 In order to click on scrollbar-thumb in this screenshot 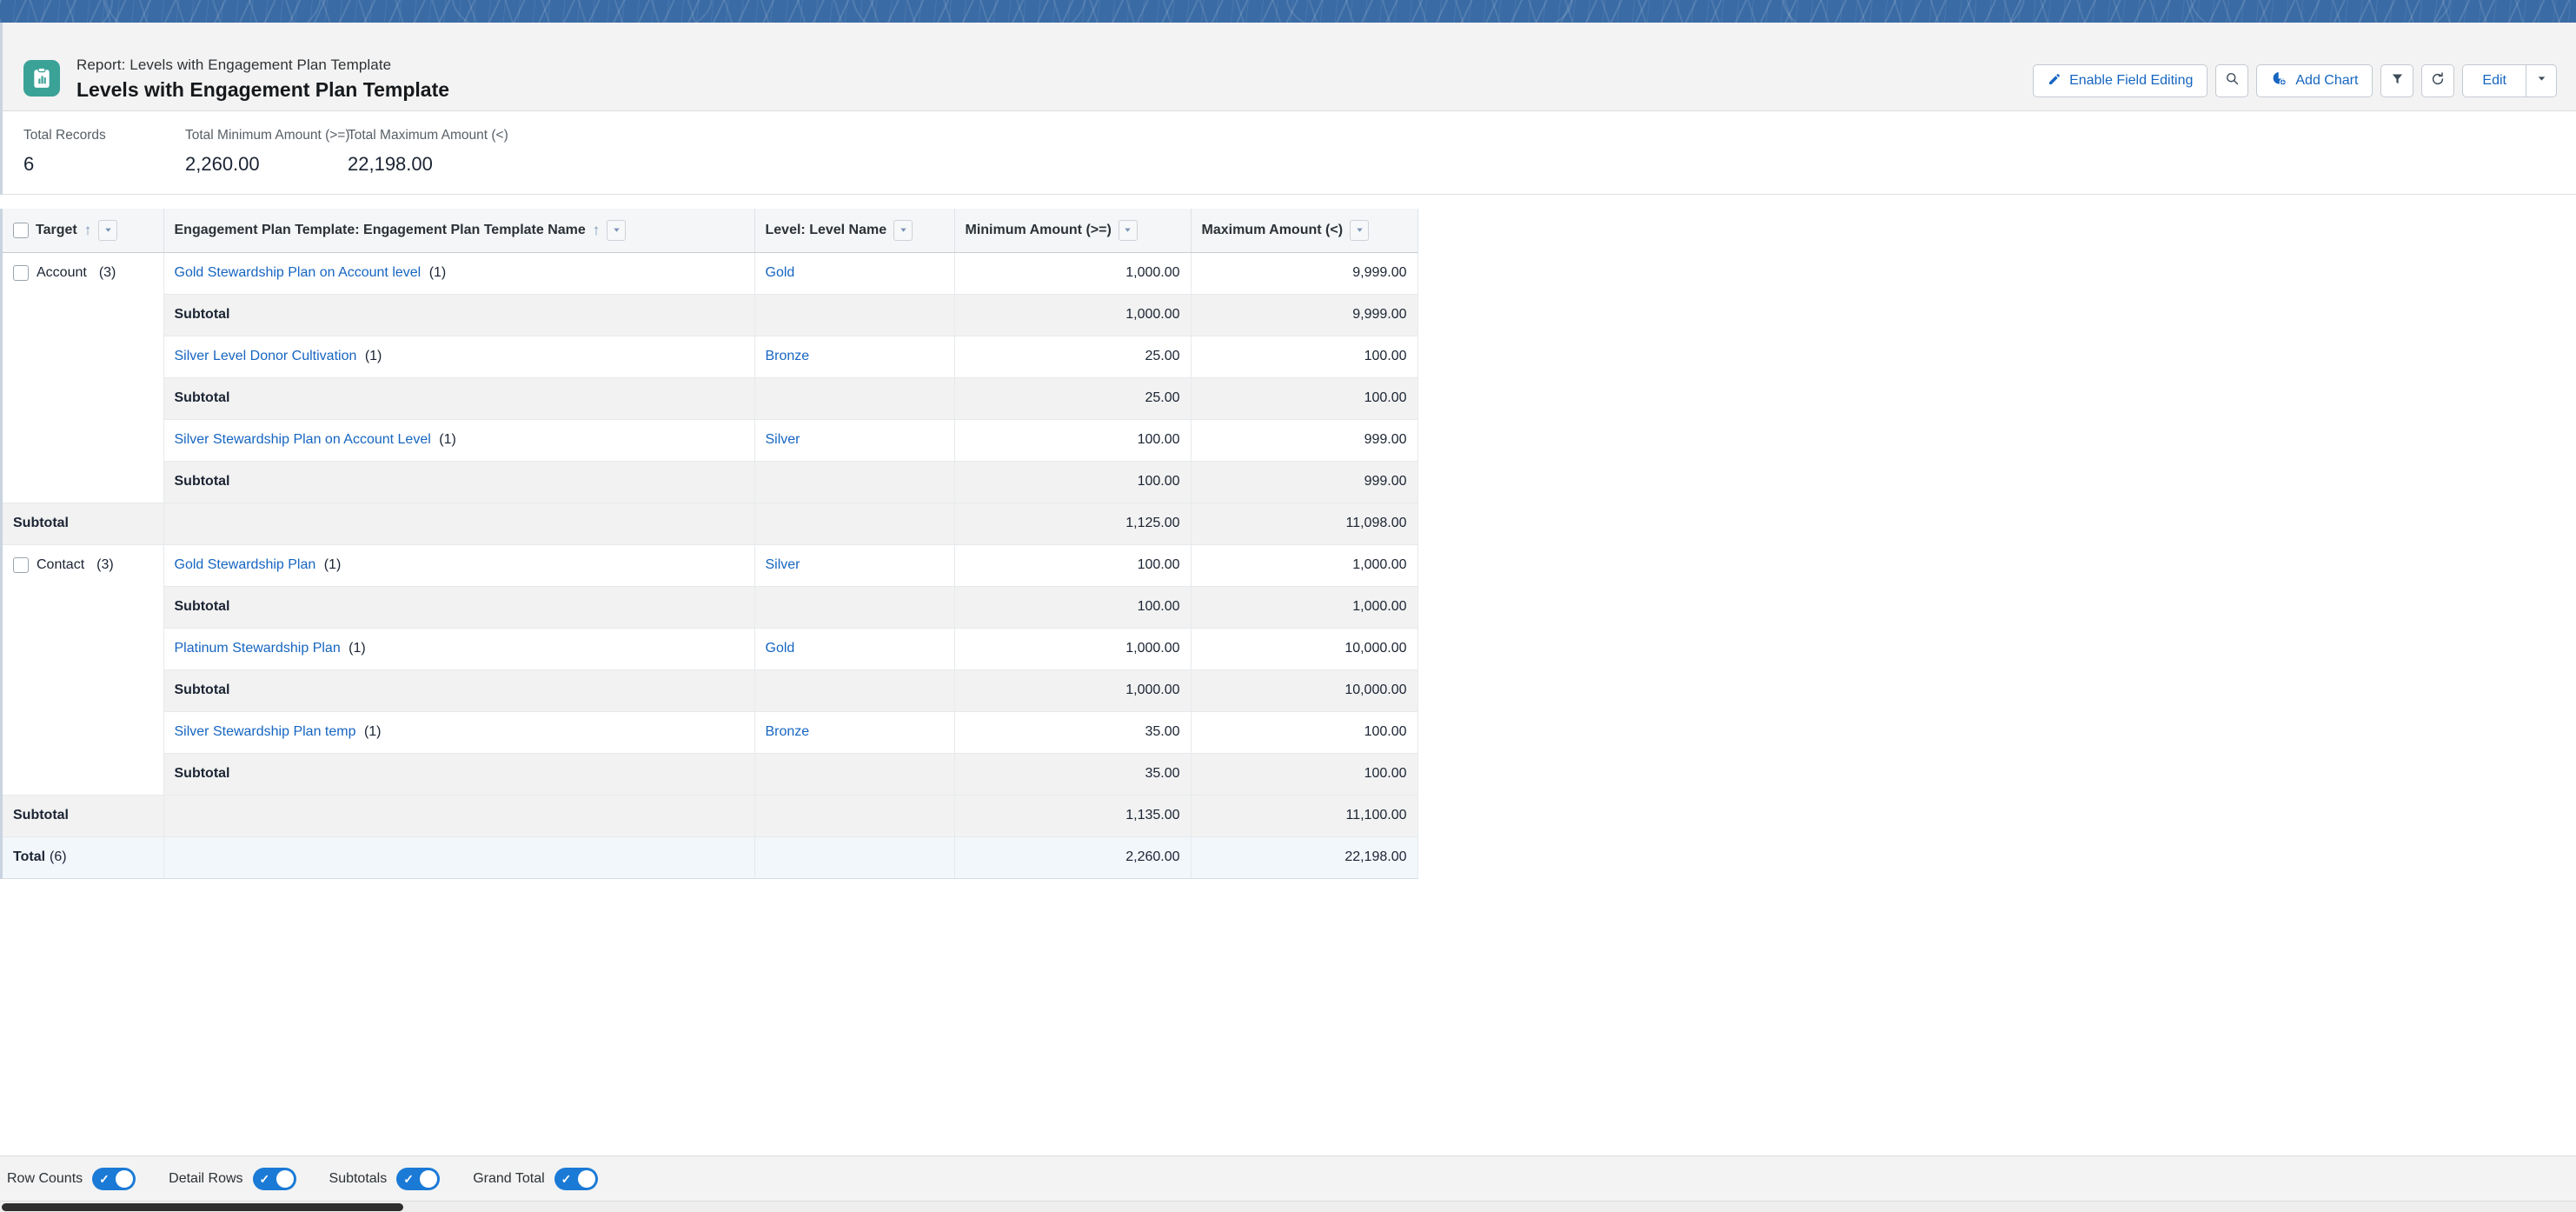, I will do `click(202, 1207)`.